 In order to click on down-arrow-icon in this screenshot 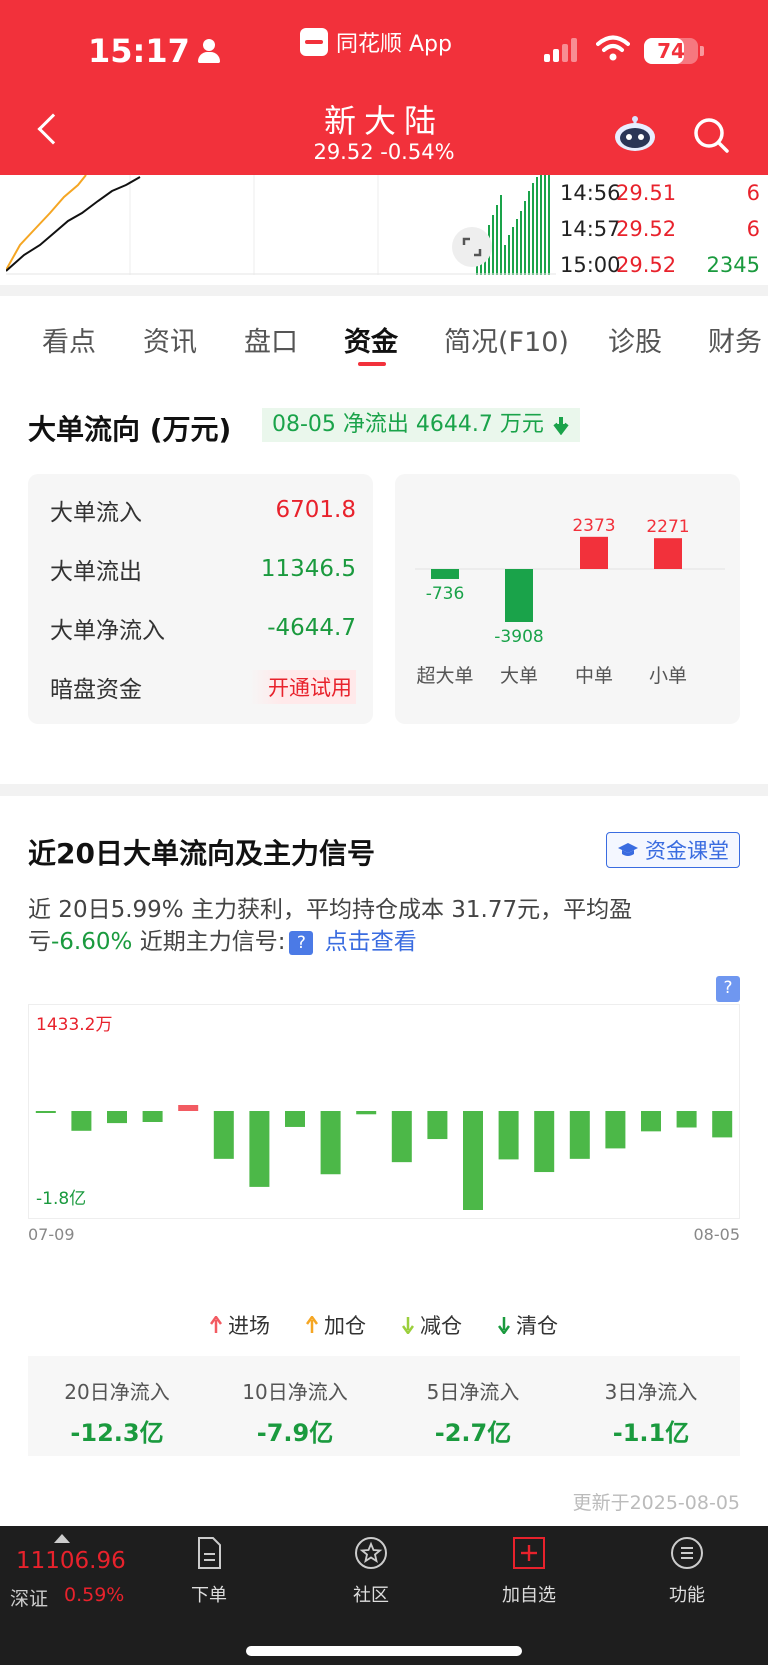, I will do `click(561, 426)`.